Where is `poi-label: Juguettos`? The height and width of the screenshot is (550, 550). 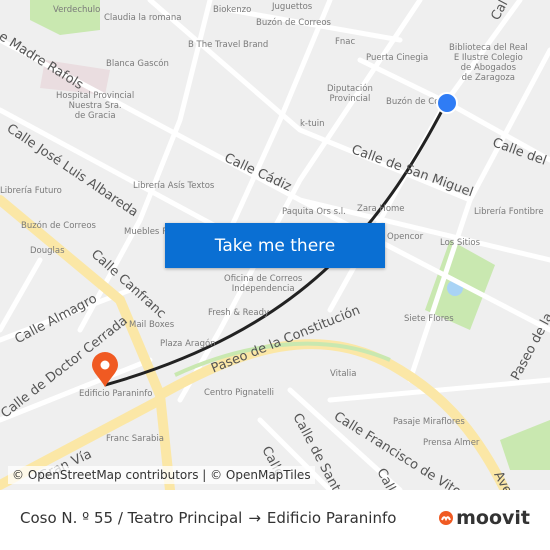
poi-label: Juguettos is located at coordinates (292, 7).